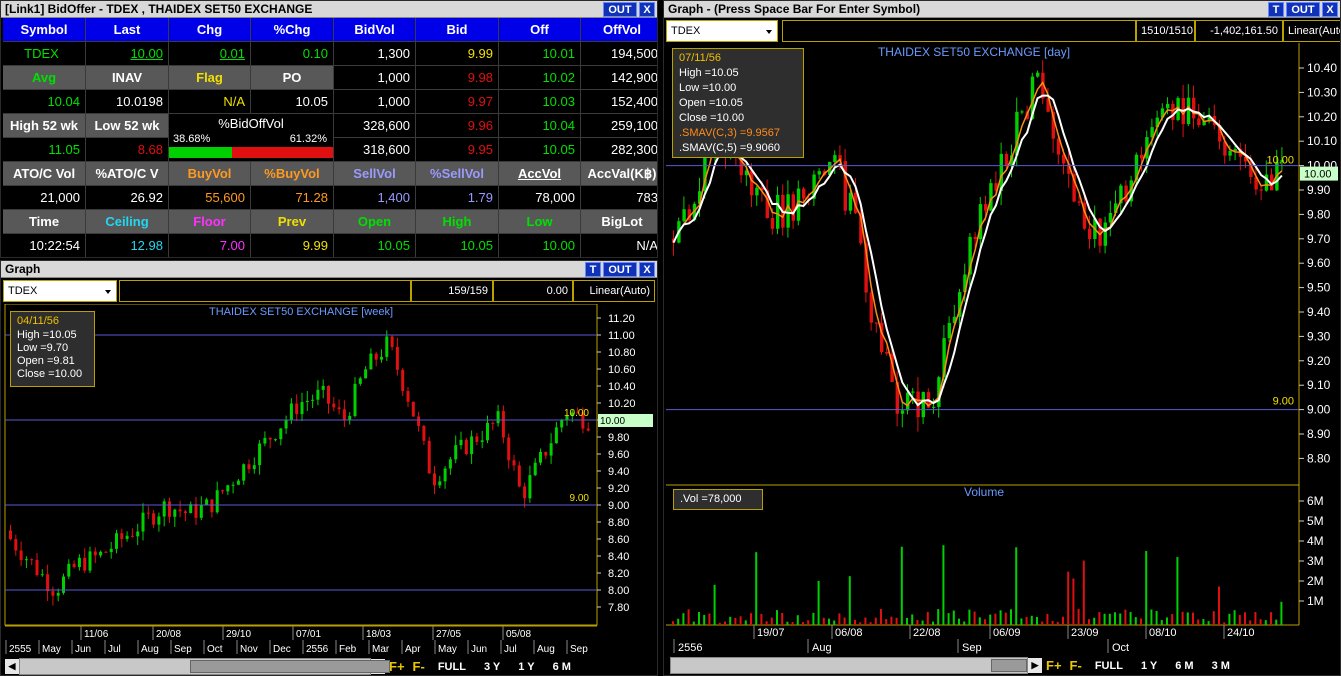 This screenshot has height=676, width=1341. I want to click on timeframe-3y: 3 Y, so click(492, 667).